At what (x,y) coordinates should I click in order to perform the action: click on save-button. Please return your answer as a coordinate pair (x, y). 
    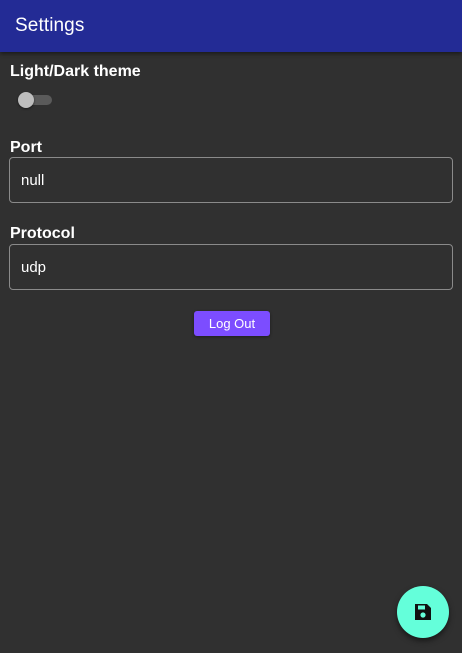
    Looking at the image, I should click on (423, 612).